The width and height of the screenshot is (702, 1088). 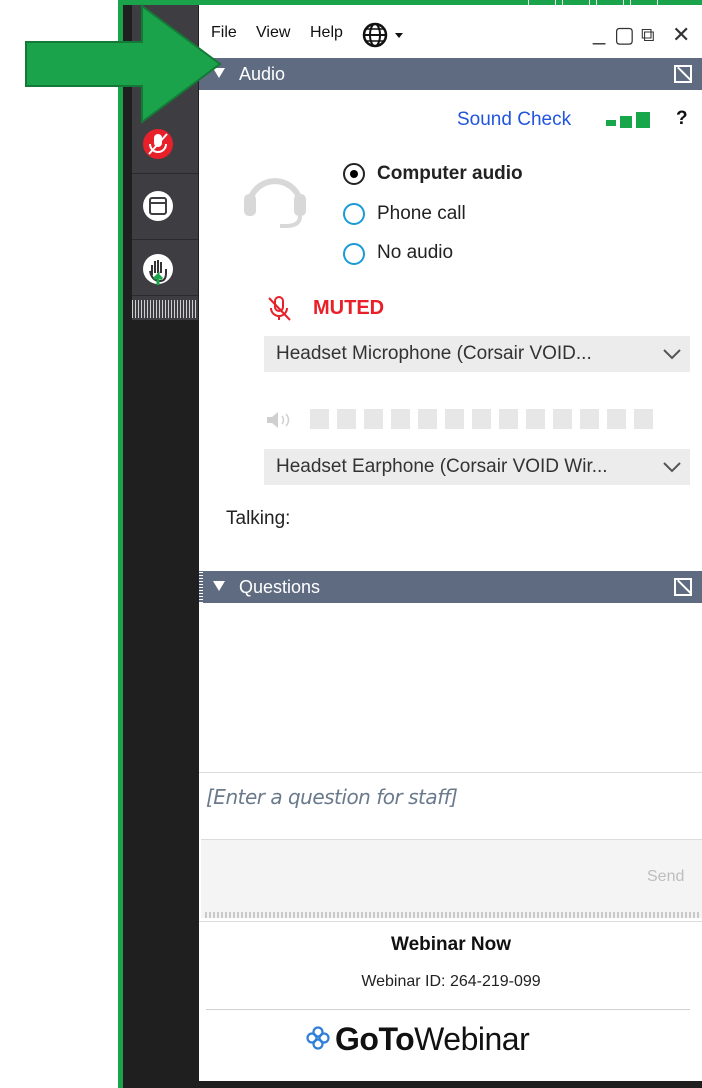 What do you see at coordinates (448, 1009) in the screenshot?
I see `footer-divider` at bounding box center [448, 1009].